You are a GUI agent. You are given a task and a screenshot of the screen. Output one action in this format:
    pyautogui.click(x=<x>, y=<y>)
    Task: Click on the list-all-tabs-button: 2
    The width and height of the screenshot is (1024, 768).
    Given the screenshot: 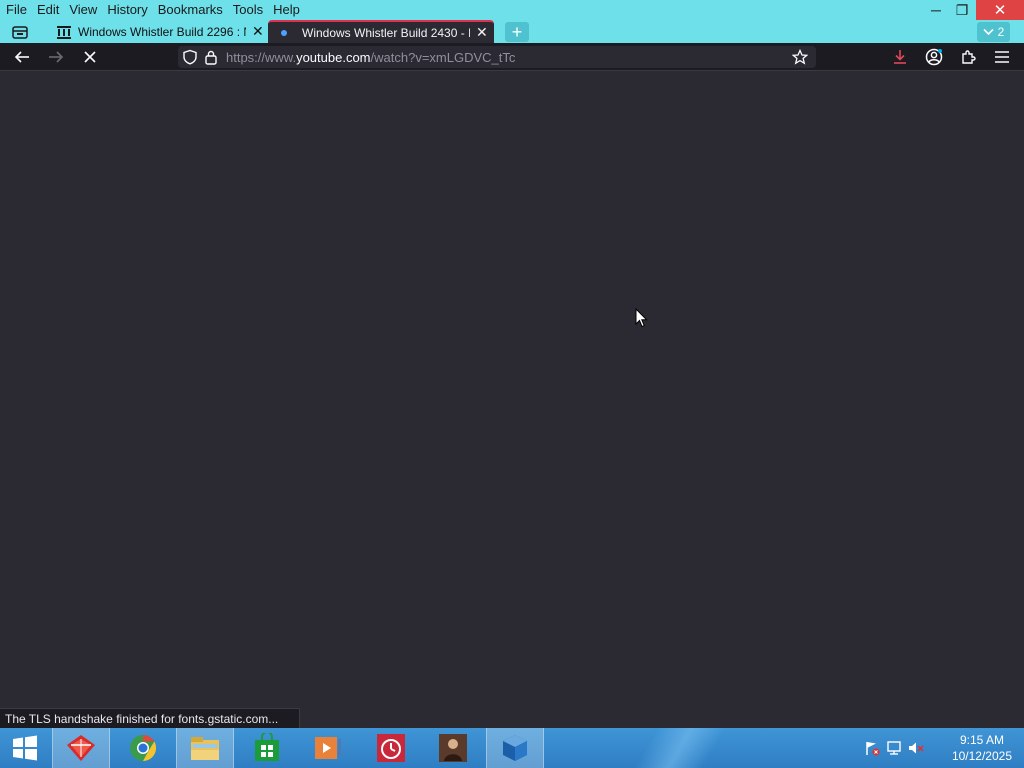 What is the action you would take?
    pyautogui.click(x=993, y=32)
    